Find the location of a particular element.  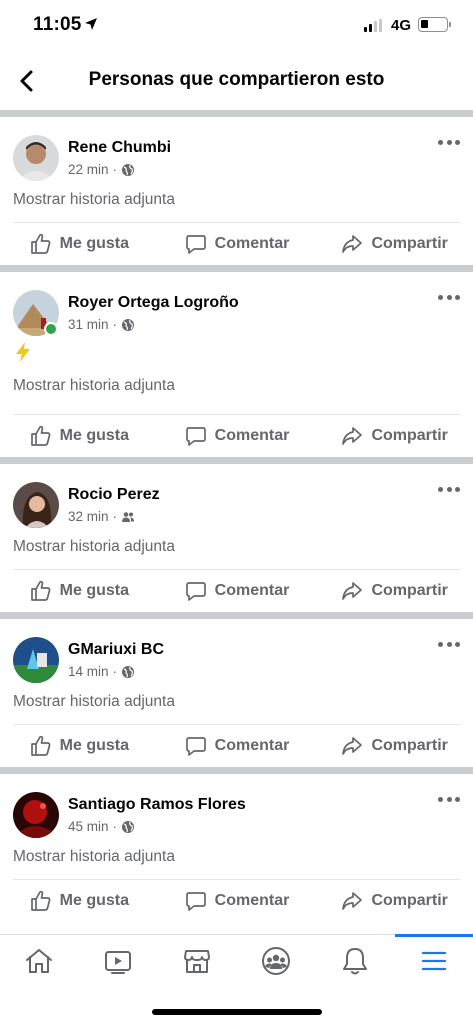

tab-groups is located at coordinates (276, 961).